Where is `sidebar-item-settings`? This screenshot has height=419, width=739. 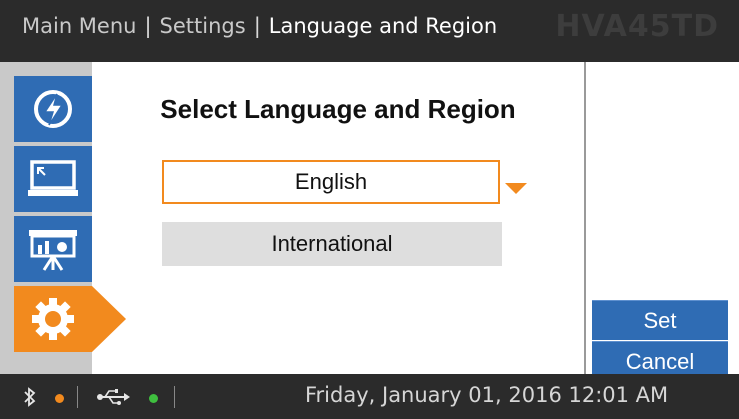 sidebar-item-settings is located at coordinates (53, 319).